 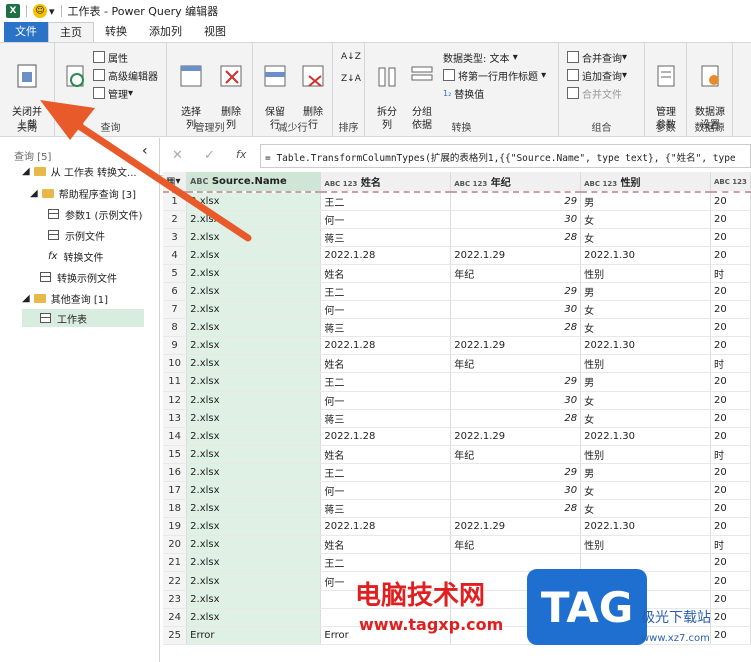 I want to click on sort-ascending-button: A↓Z, so click(x=351, y=57).